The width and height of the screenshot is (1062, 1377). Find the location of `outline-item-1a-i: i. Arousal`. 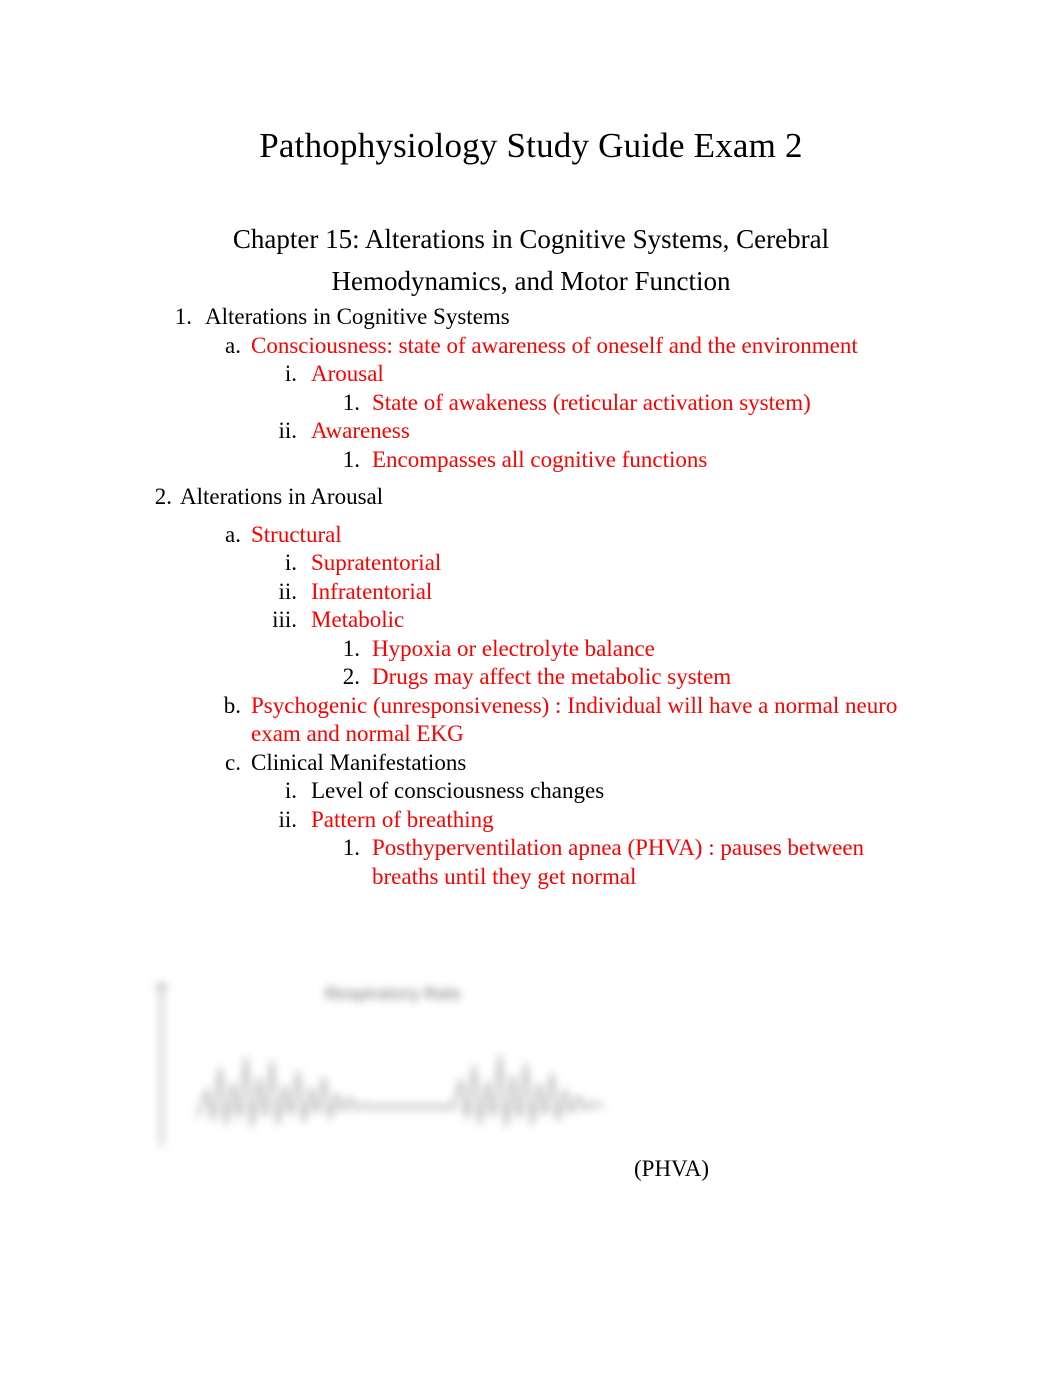

outline-item-1a-i: i. Arousal is located at coordinates (531, 374).